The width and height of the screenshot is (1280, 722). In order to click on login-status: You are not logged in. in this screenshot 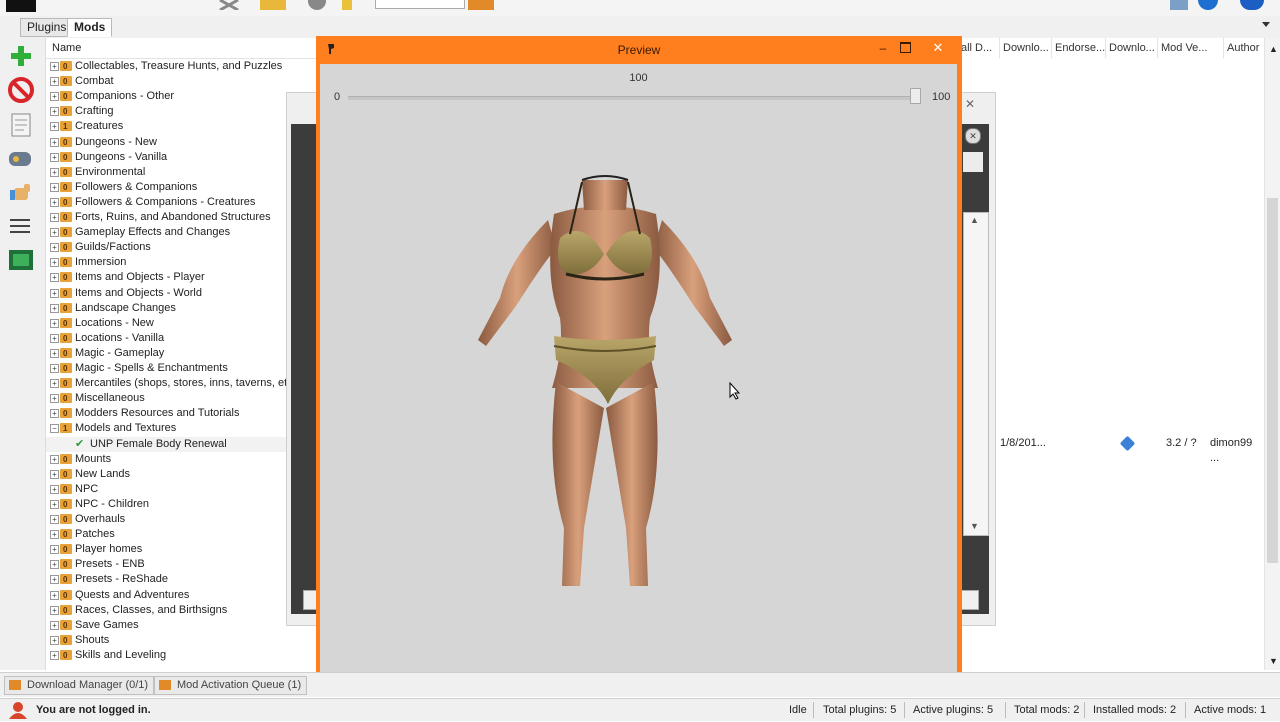, I will do `click(93, 710)`.